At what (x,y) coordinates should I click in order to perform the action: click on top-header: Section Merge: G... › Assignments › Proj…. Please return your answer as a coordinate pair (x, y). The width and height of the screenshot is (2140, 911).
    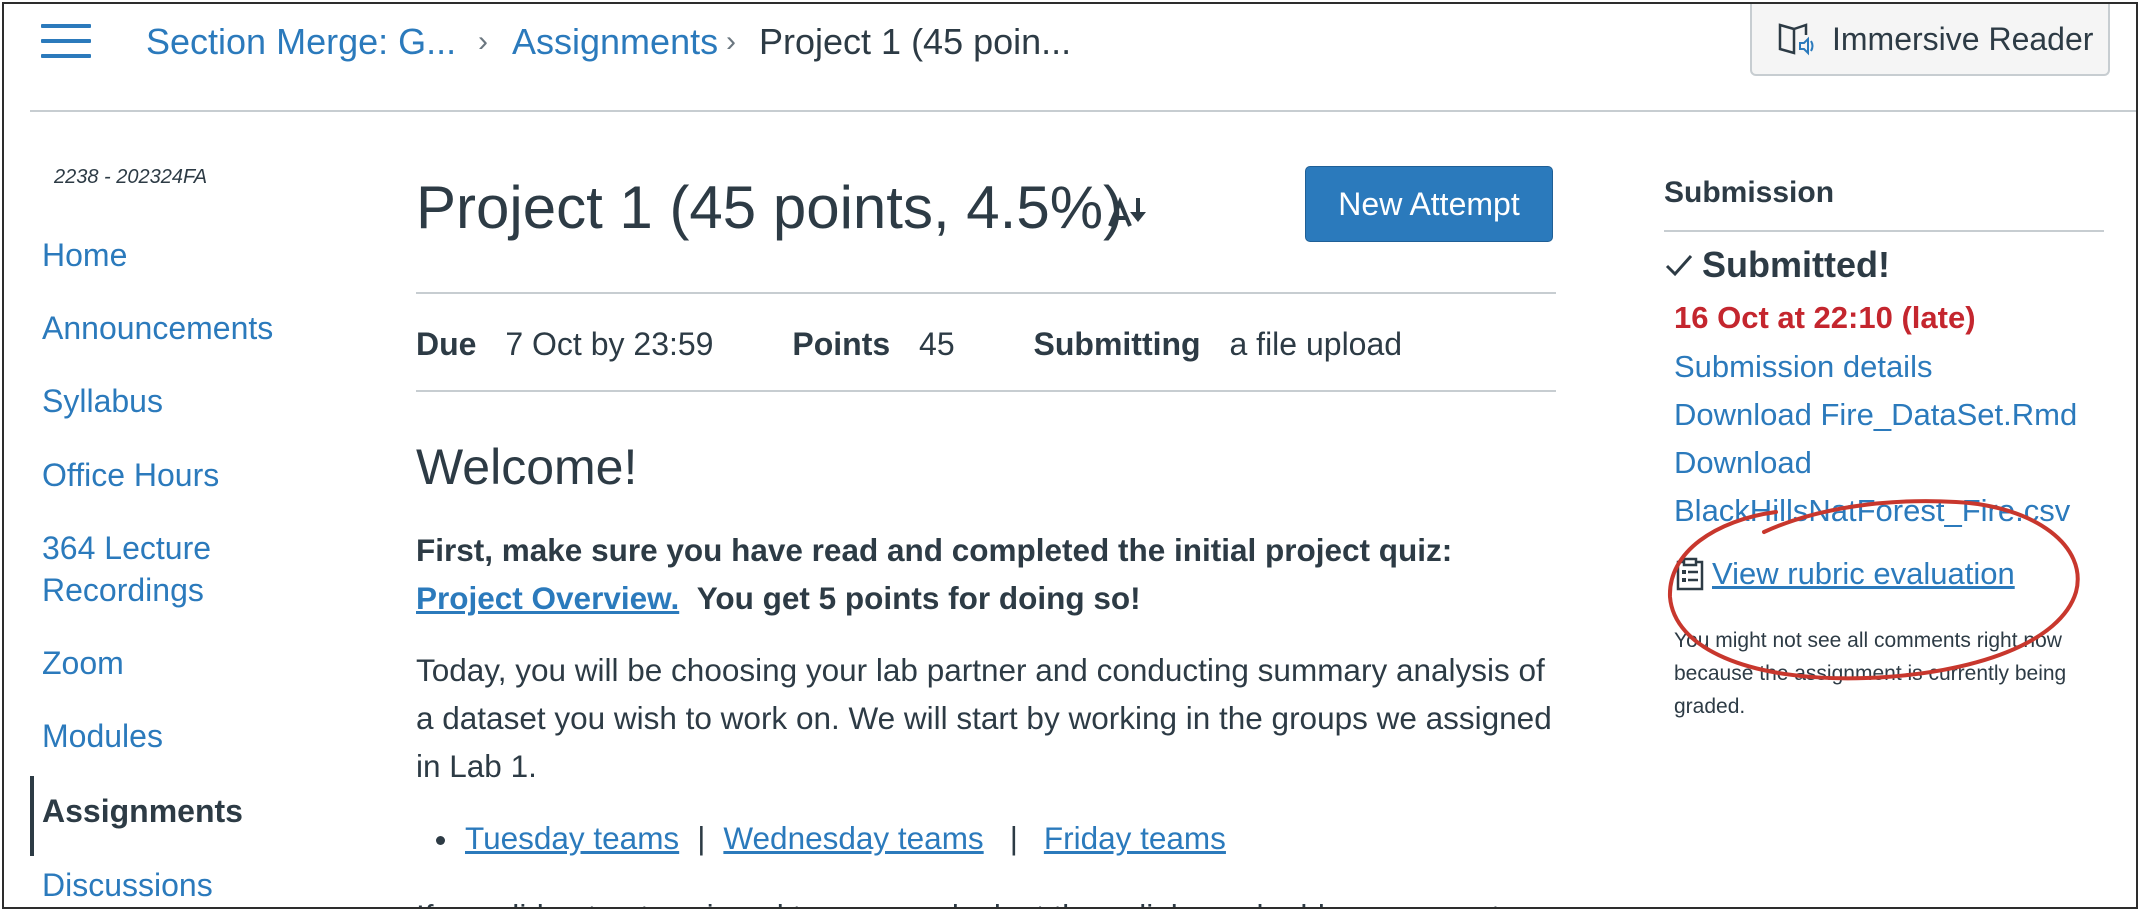
    Looking at the image, I should click on (1070, 58).